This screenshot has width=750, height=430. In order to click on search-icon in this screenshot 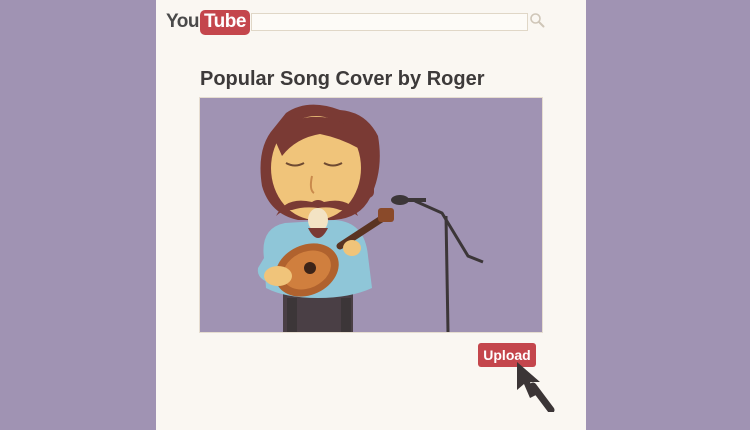, I will do `click(537, 20)`.